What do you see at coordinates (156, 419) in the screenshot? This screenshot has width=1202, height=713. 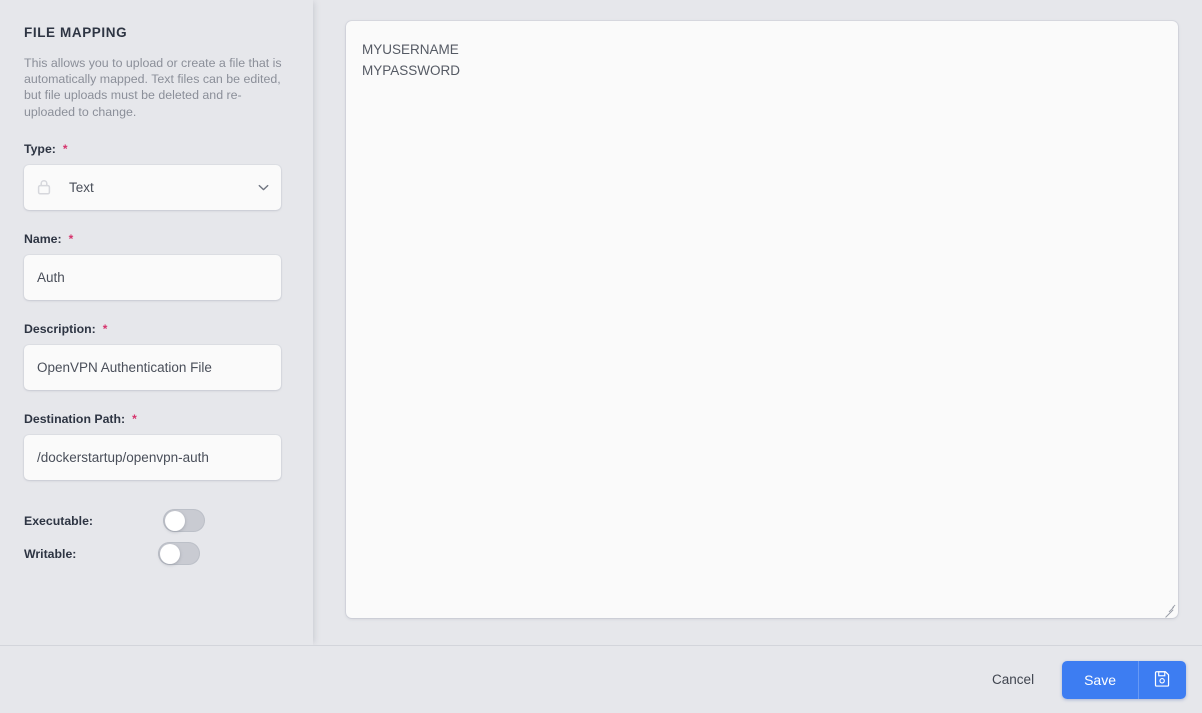 I see `field-destination-path-label: Destination Path: *` at bounding box center [156, 419].